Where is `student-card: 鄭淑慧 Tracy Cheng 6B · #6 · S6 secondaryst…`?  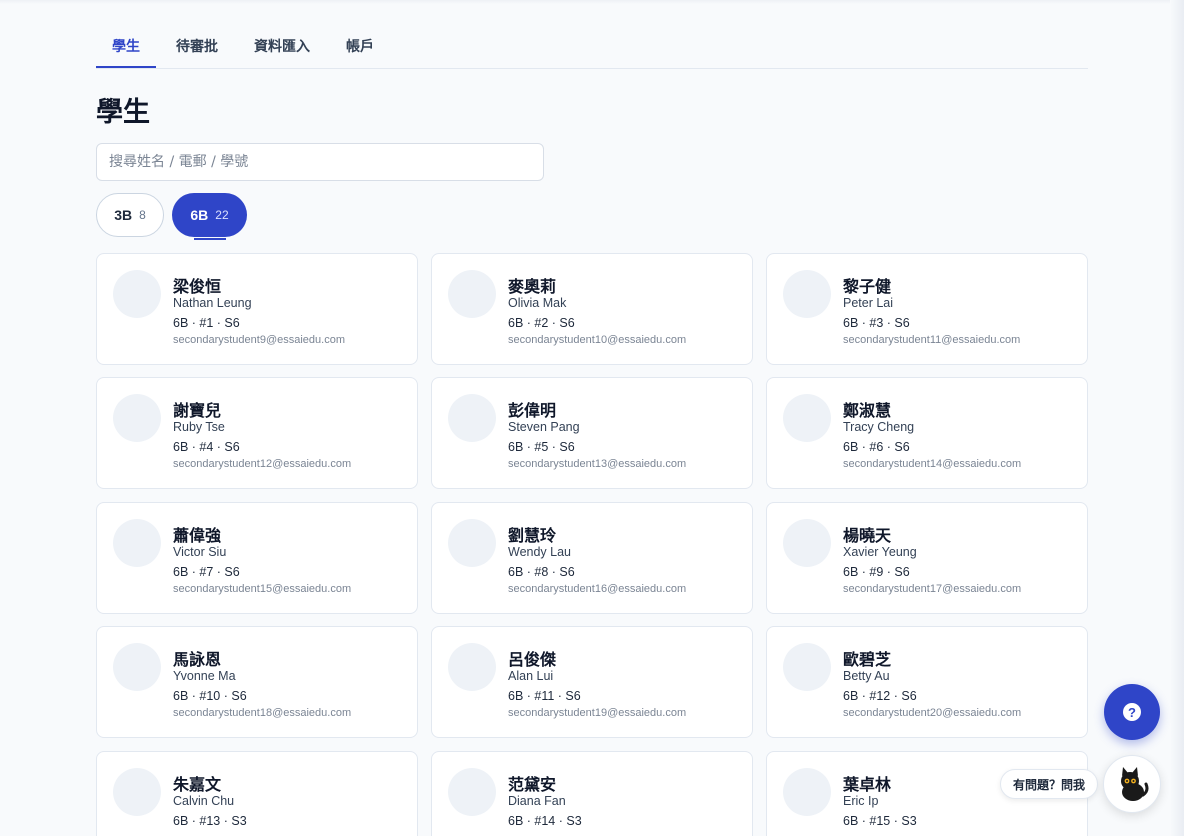 student-card: 鄭淑慧 Tracy Cheng 6B · #6 · S6 secondaryst… is located at coordinates (927, 433).